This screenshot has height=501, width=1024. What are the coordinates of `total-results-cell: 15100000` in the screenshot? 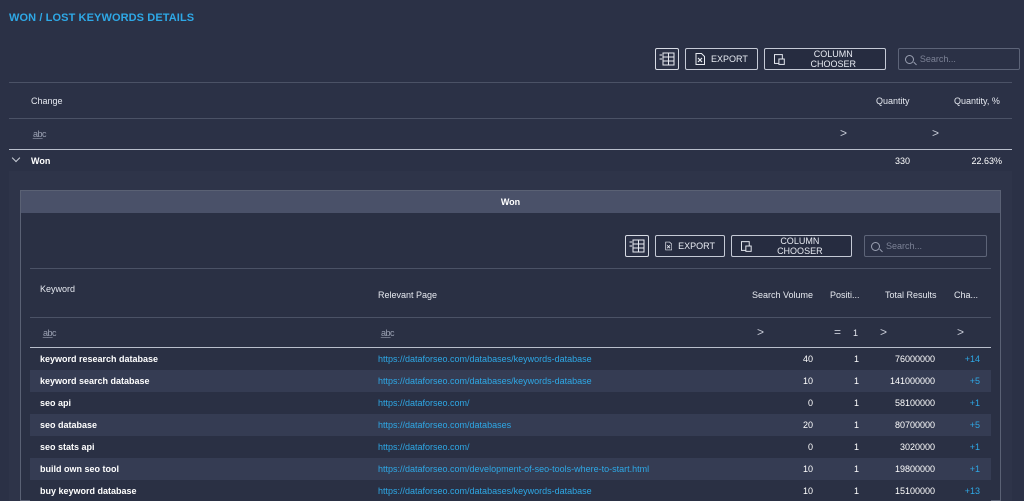 It's located at (914, 491).